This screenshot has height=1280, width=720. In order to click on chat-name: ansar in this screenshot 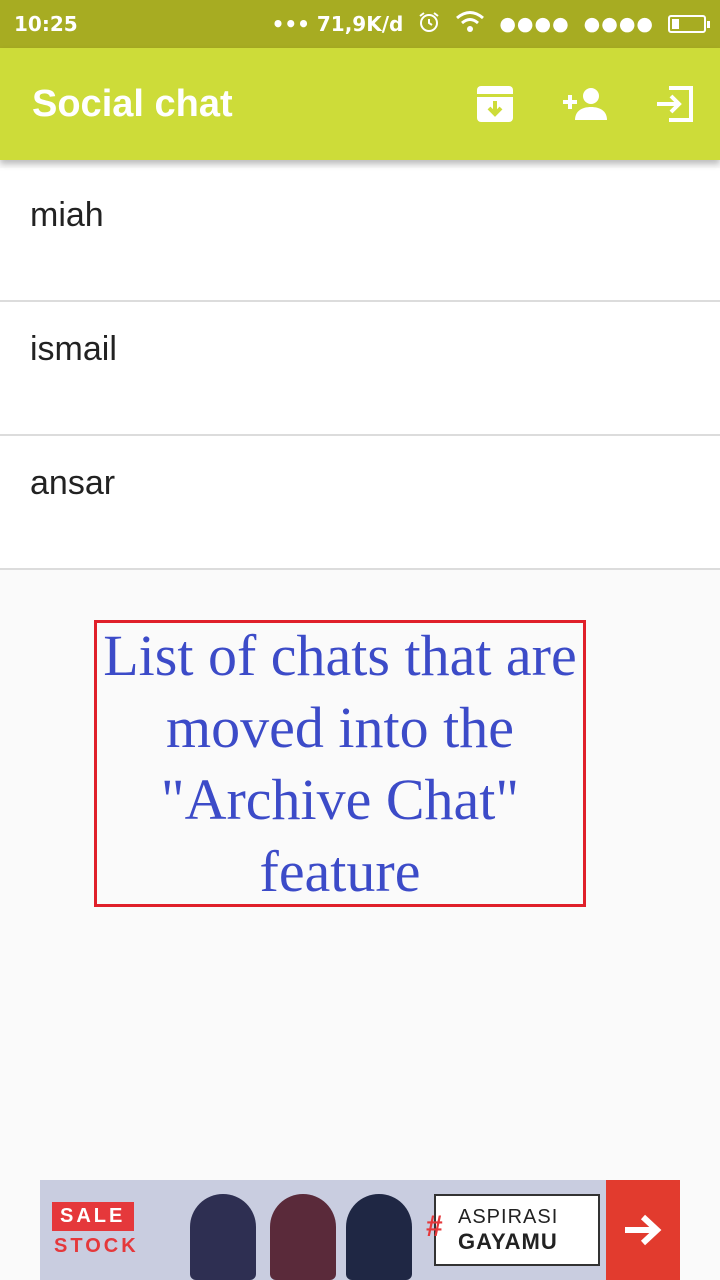, I will do `click(73, 483)`.